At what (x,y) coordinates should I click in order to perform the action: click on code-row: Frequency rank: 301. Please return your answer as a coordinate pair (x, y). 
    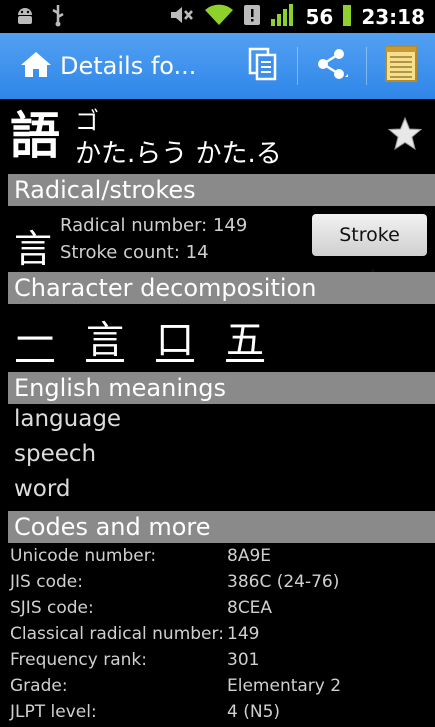
    Looking at the image, I should click on (220, 662).